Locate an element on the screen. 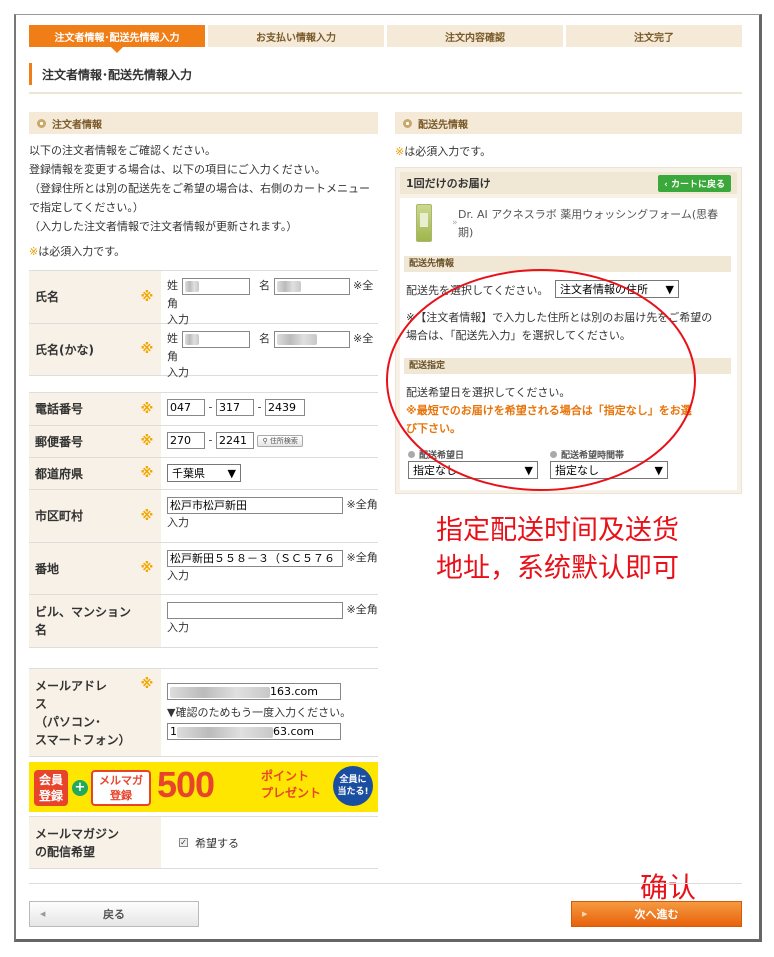 The height and width of the screenshot is (957, 774). intro-line: 以下の注文者情報をご確認ください。 is located at coordinates (122, 150).